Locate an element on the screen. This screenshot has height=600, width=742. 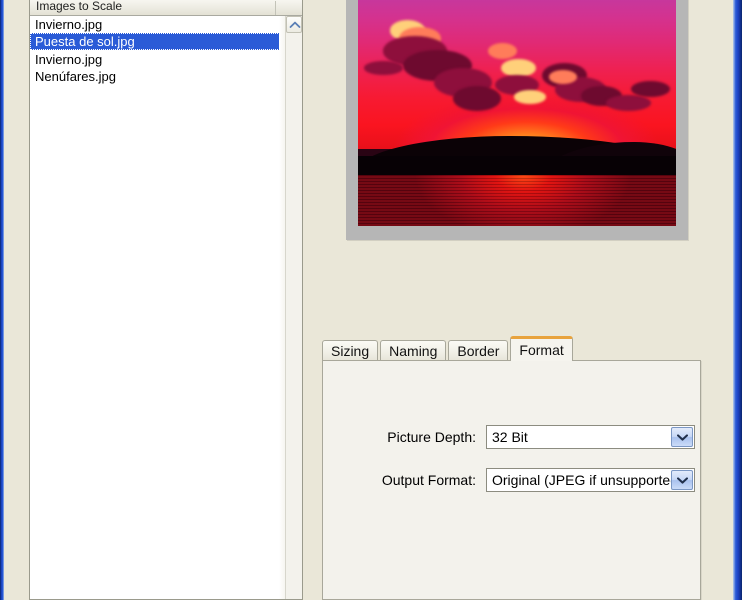
output-format-select: Original (JPEG if unsupported) is located at coordinates (590, 480).